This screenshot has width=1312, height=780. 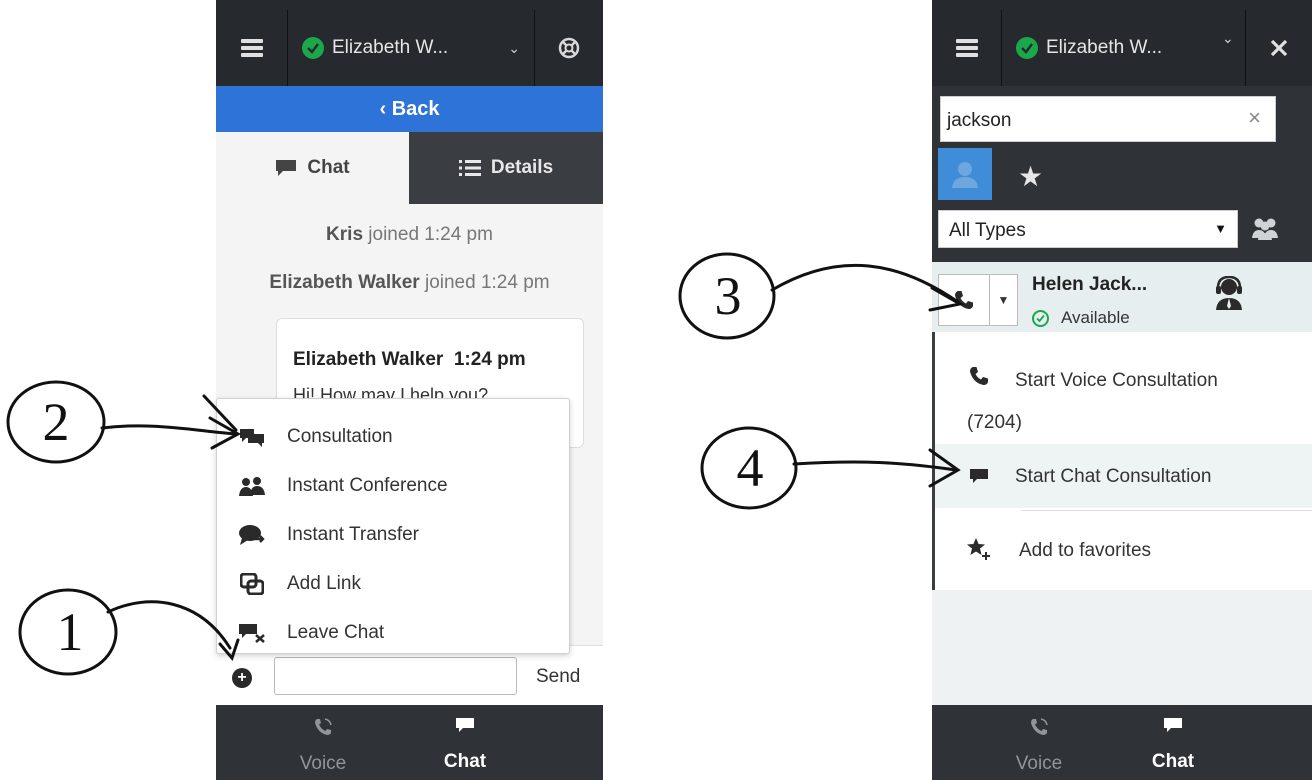 I want to click on annotation-number: 3, so click(x=728, y=296).